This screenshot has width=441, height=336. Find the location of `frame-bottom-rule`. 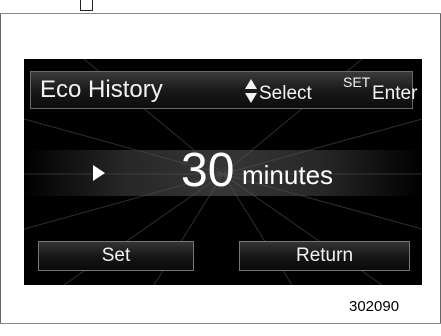

frame-bottom-rule is located at coordinates (220, 323).